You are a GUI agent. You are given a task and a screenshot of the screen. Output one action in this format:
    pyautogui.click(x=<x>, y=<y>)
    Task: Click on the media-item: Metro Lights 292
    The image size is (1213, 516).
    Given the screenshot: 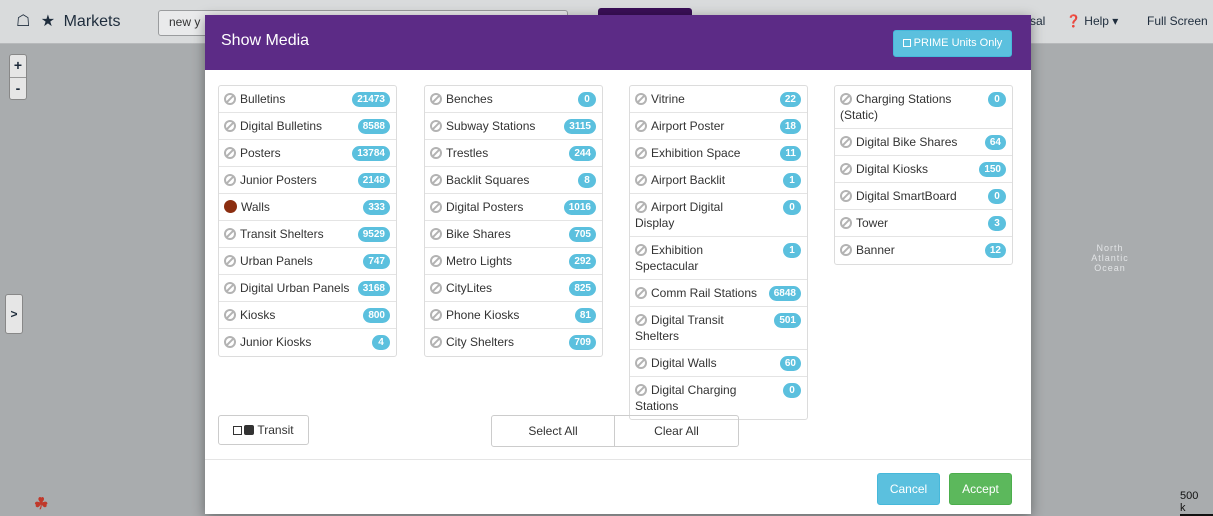 What is the action you would take?
    pyautogui.click(x=513, y=261)
    